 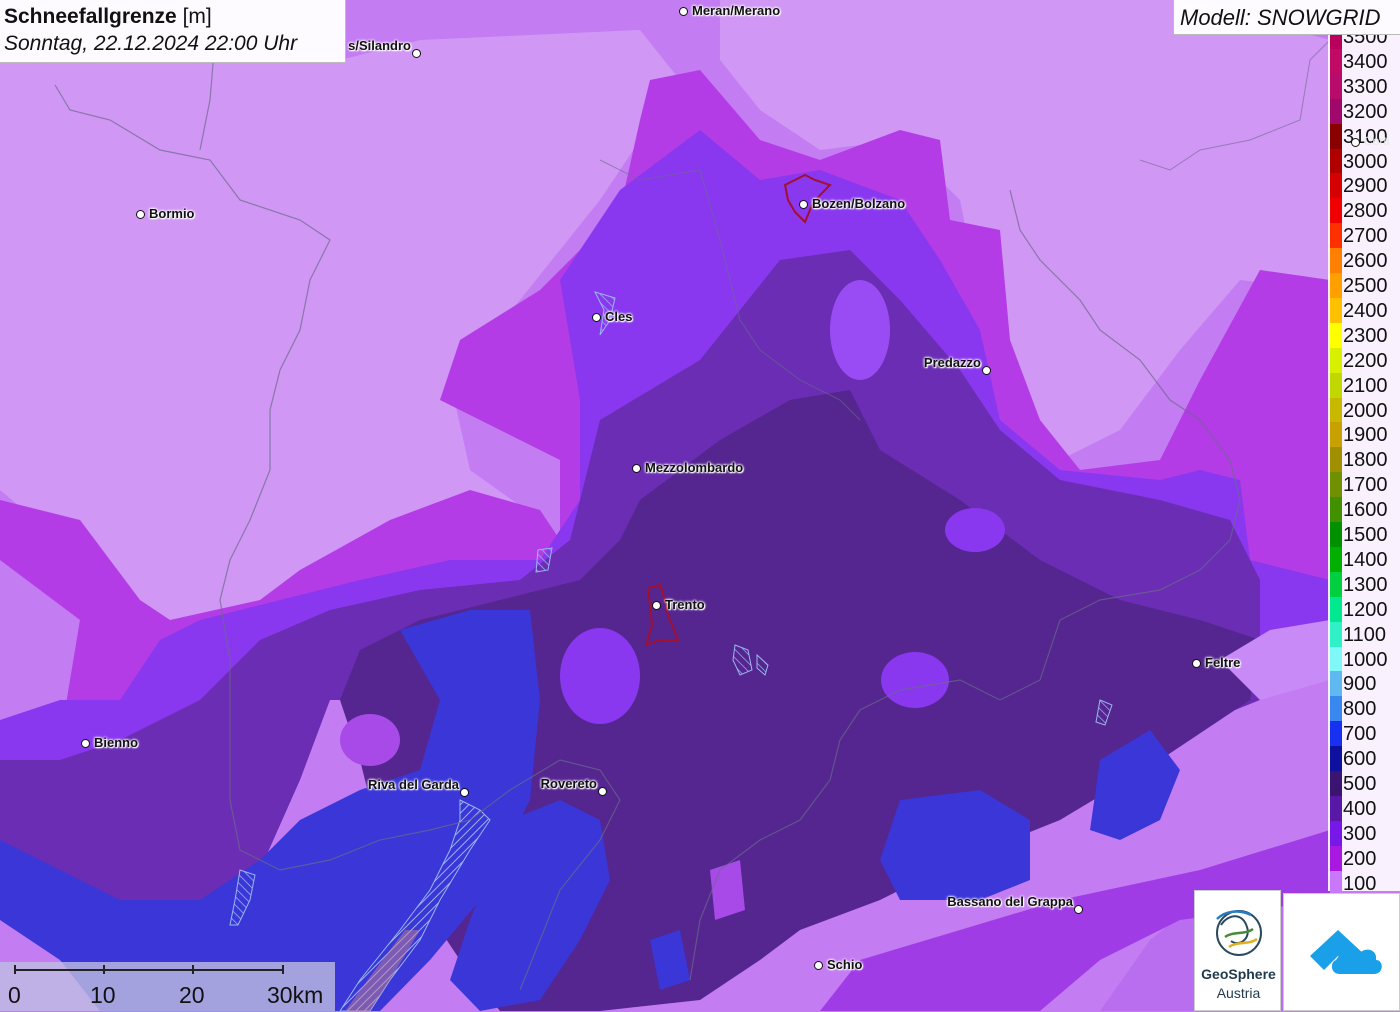 I want to click on legend-item-3300: 3300, so click(x=1364, y=86).